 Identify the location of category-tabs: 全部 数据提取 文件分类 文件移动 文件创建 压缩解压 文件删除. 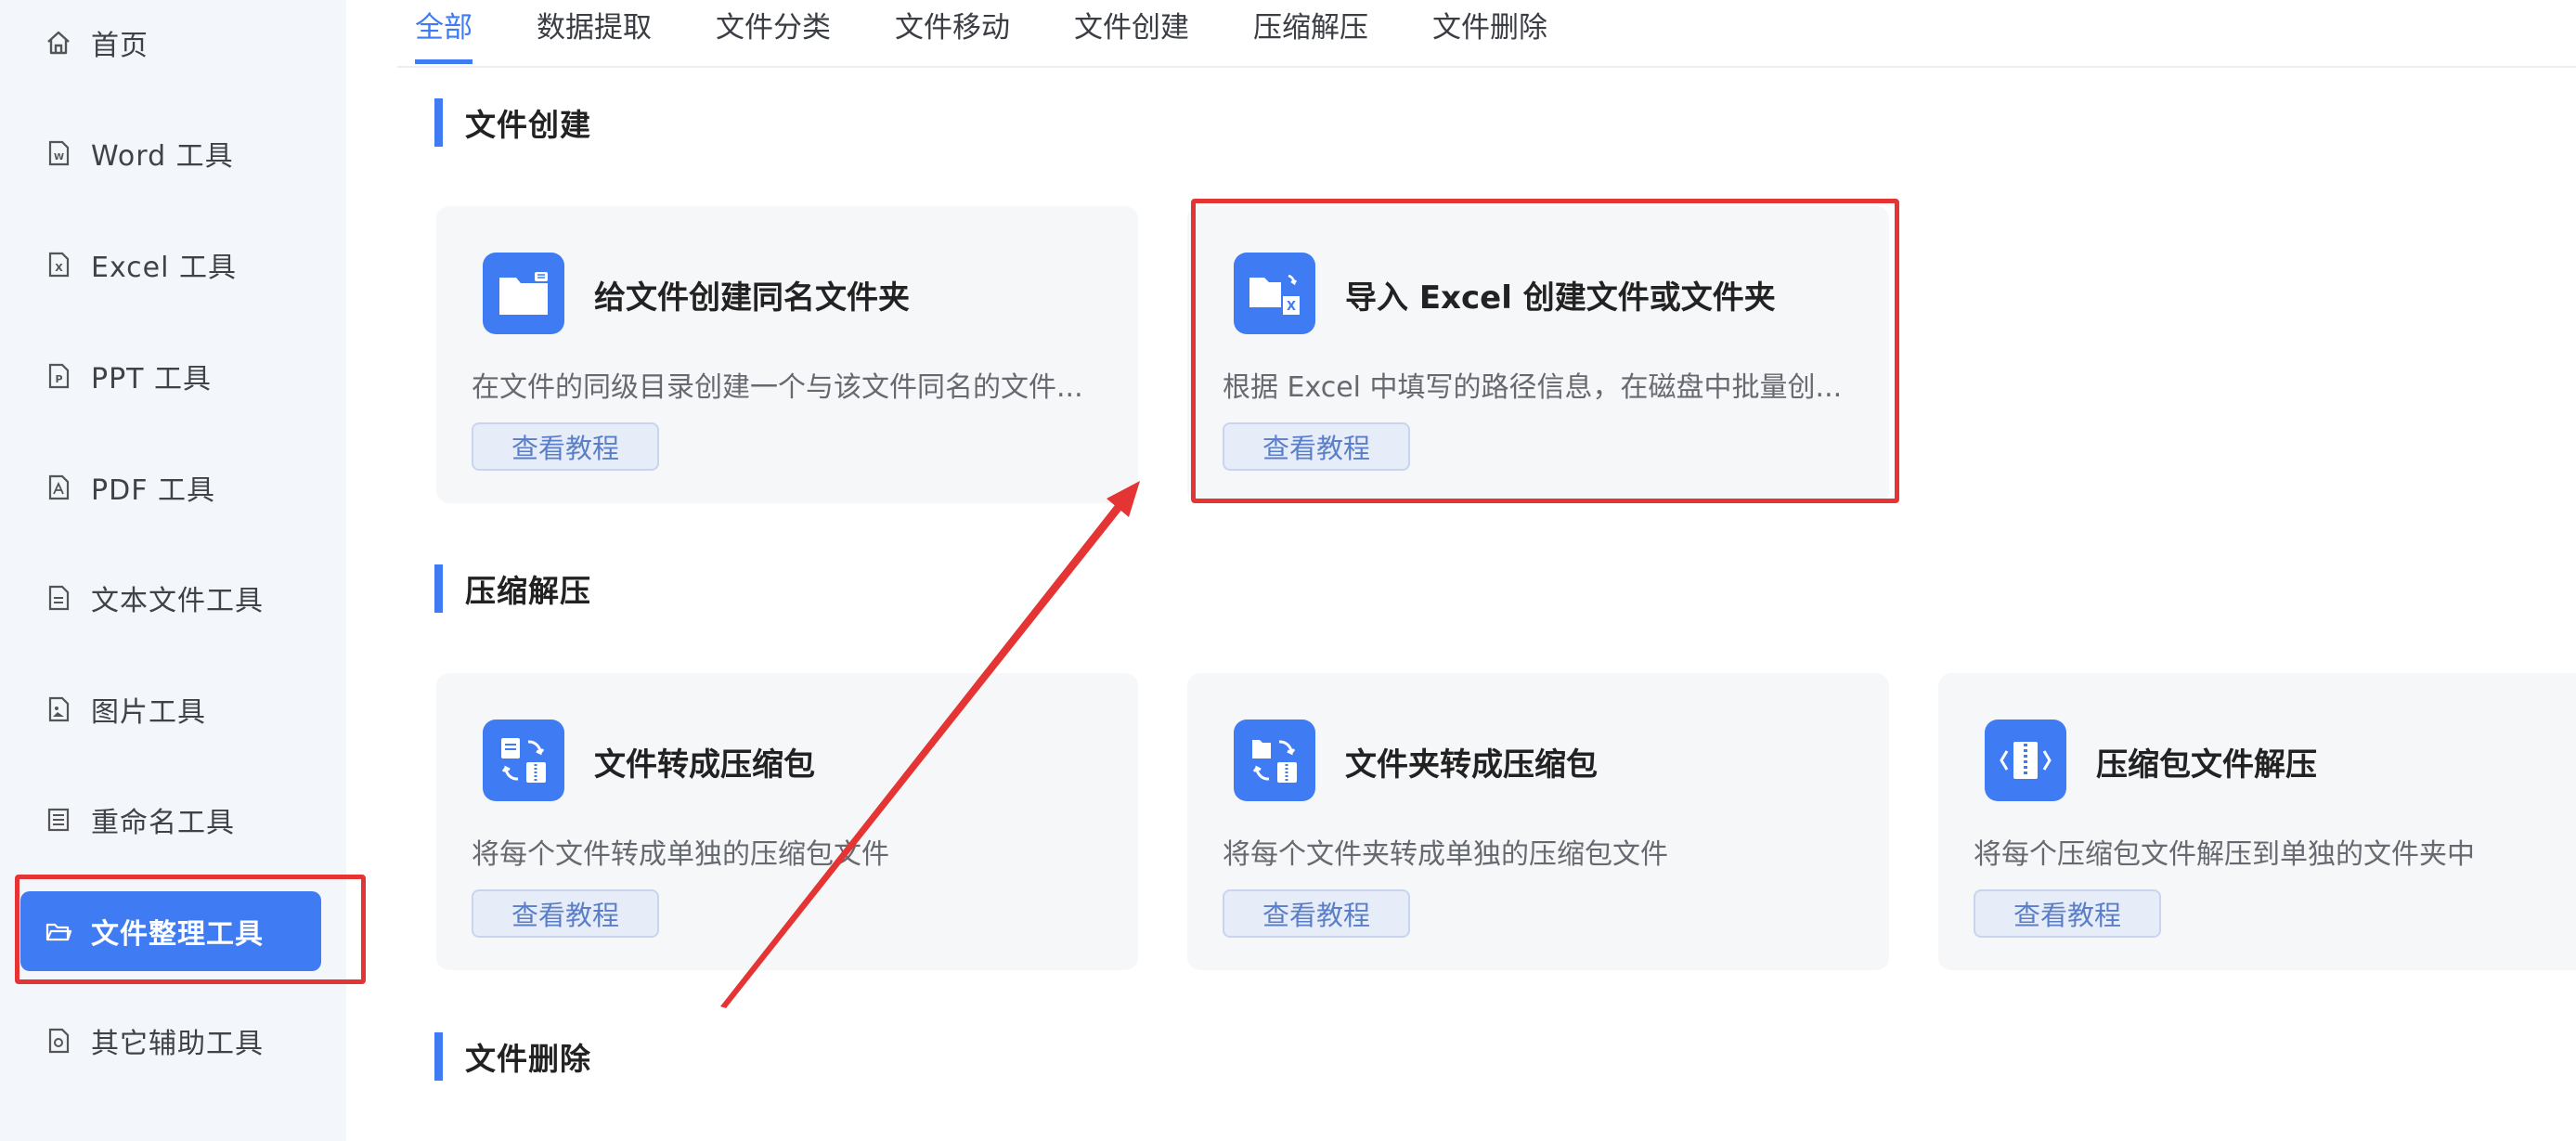
(1013, 33).